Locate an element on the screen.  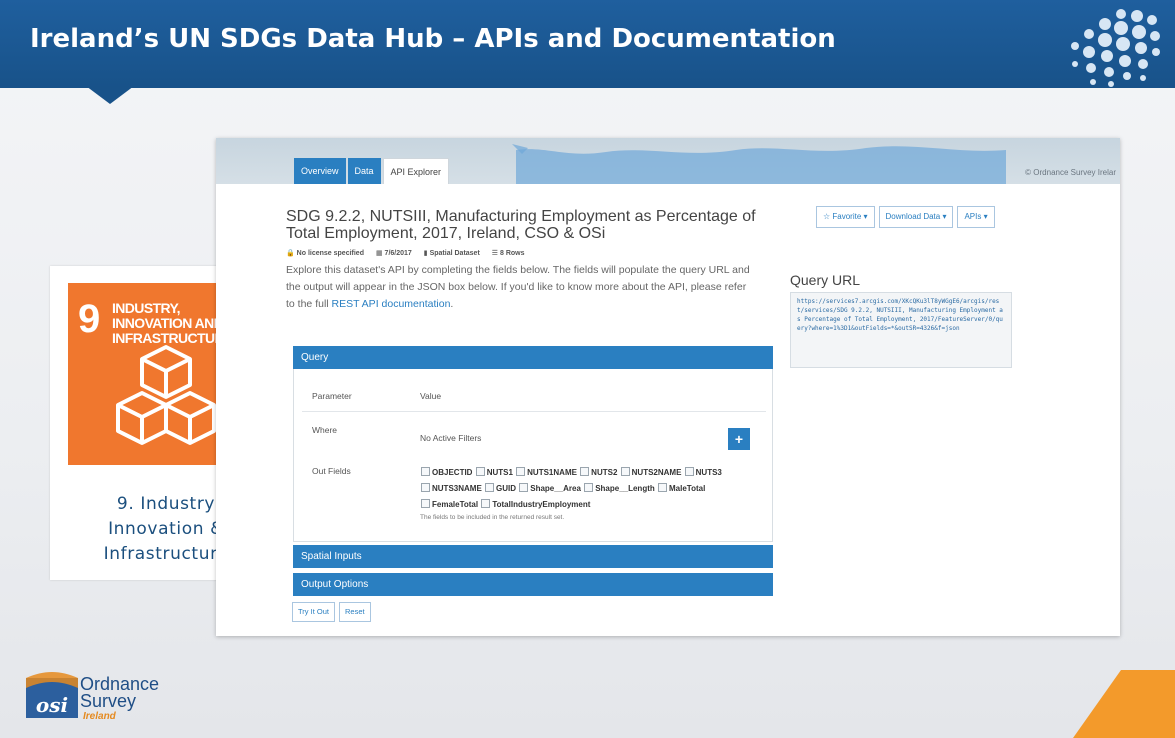
rest-api-doc-link: REST API documentation is located at coordinates (391, 304).